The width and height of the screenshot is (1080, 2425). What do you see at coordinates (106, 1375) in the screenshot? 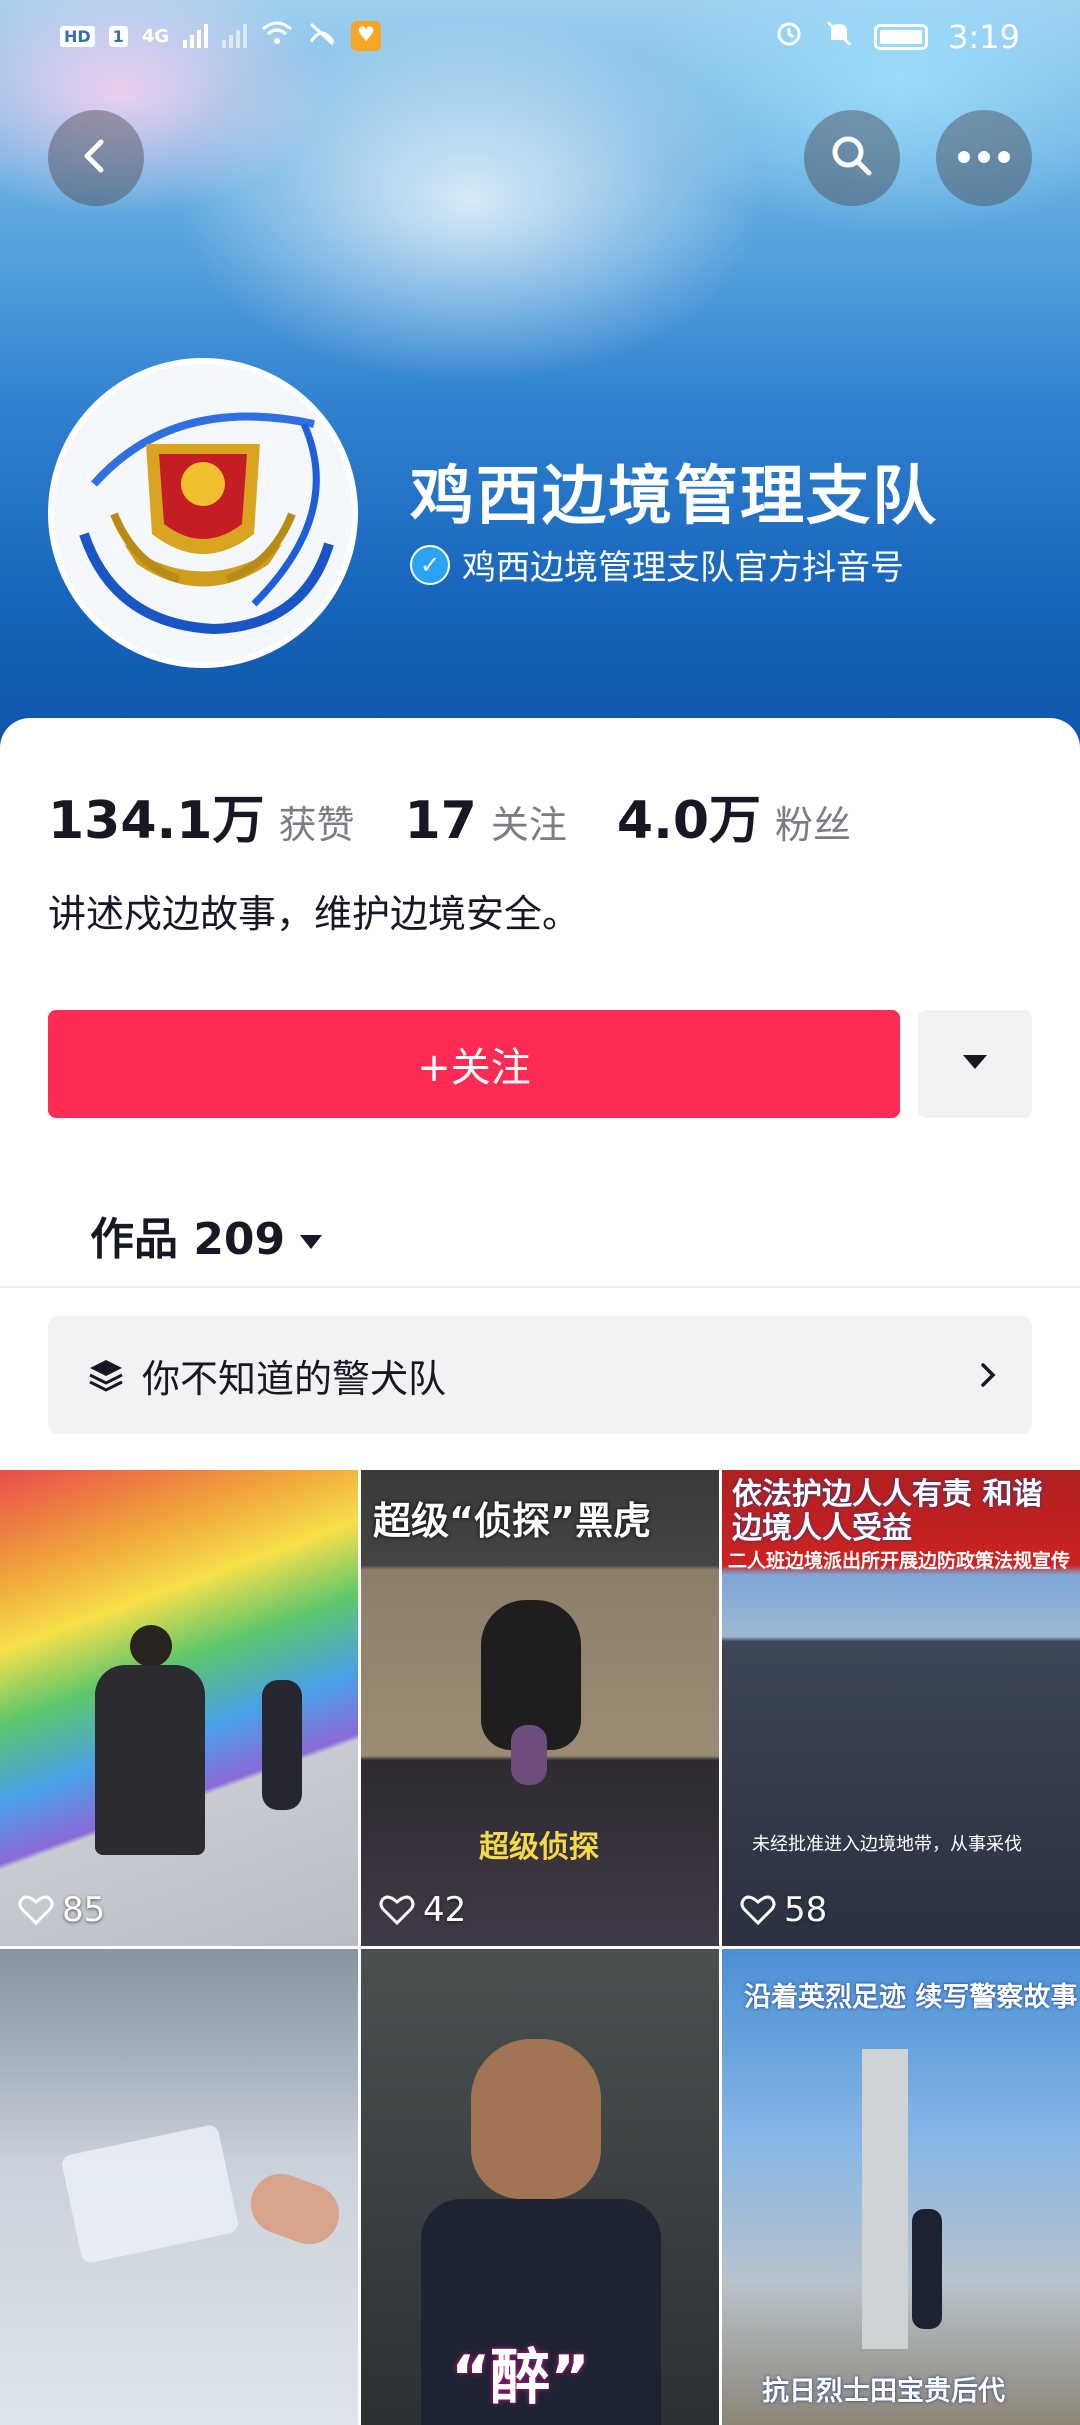
I see `layers-icon` at bounding box center [106, 1375].